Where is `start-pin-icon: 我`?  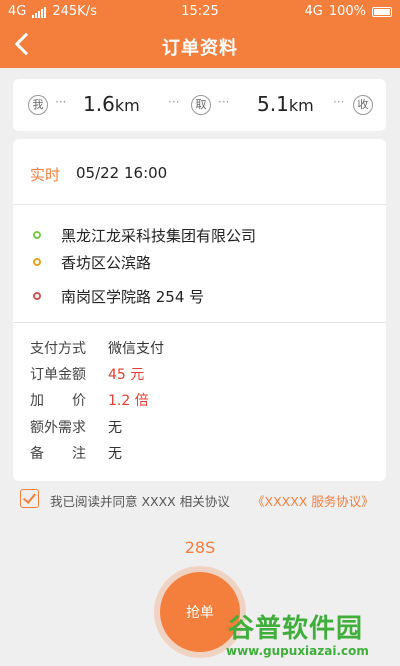
start-pin-icon: 我 is located at coordinates (38, 105).